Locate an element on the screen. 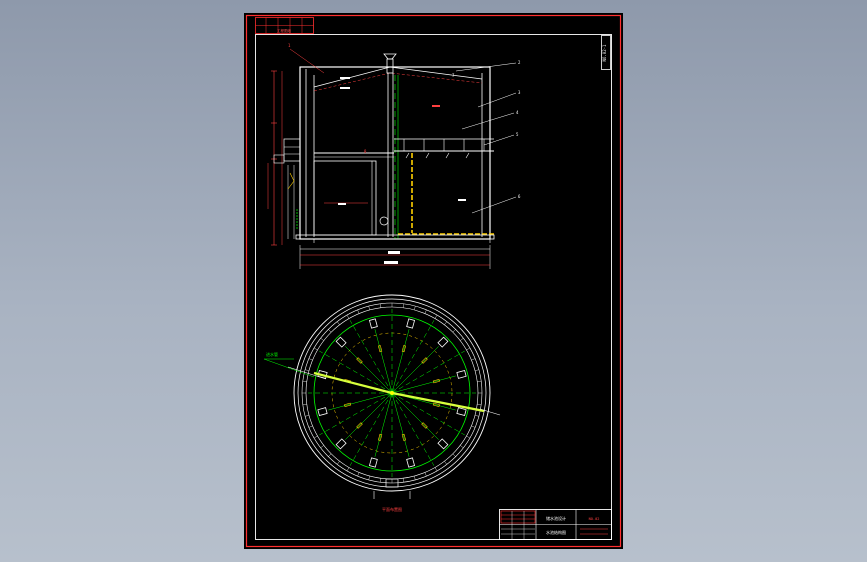 The image size is (867, 562). title-block-project: 储水池设计 is located at coordinates (556, 518).